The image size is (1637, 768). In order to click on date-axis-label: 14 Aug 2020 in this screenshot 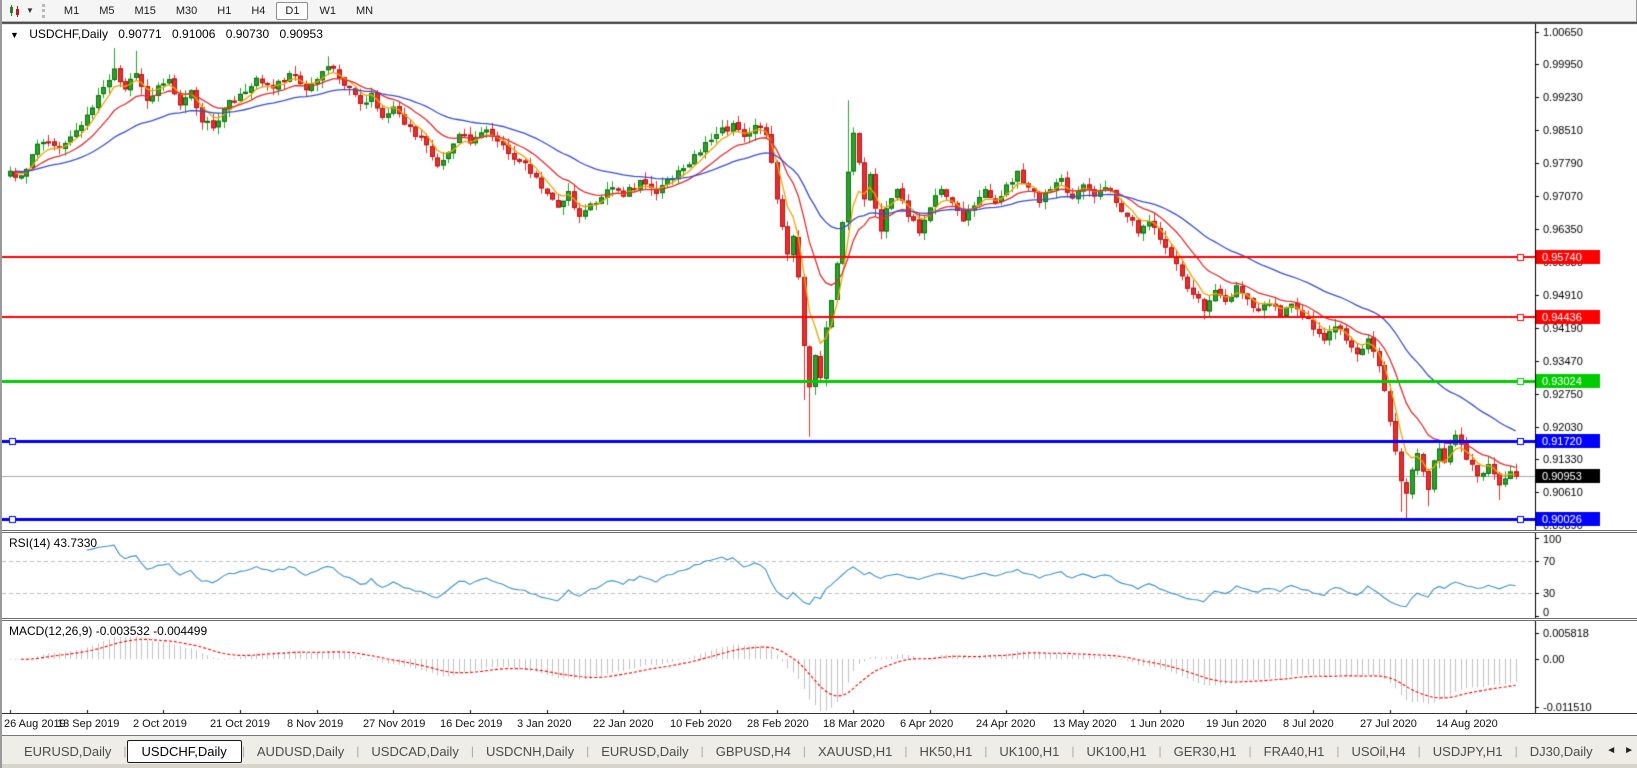, I will do `click(1467, 724)`.